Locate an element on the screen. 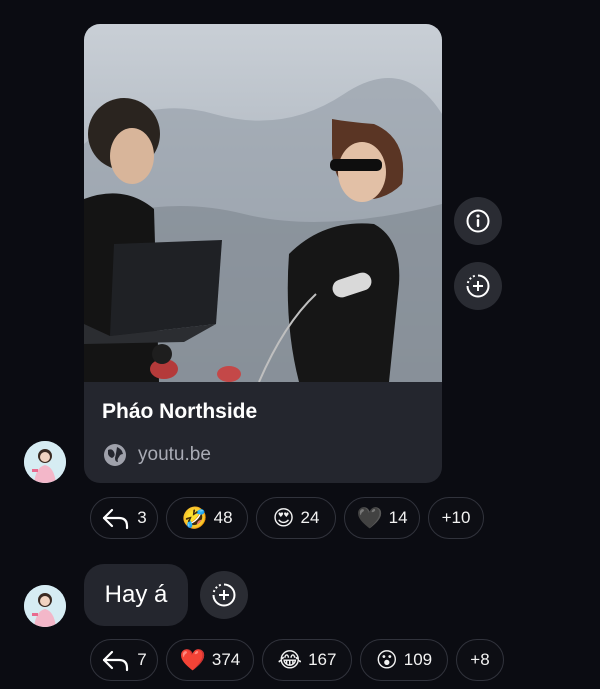  link-domain-text: youtu.be is located at coordinates (174, 454).